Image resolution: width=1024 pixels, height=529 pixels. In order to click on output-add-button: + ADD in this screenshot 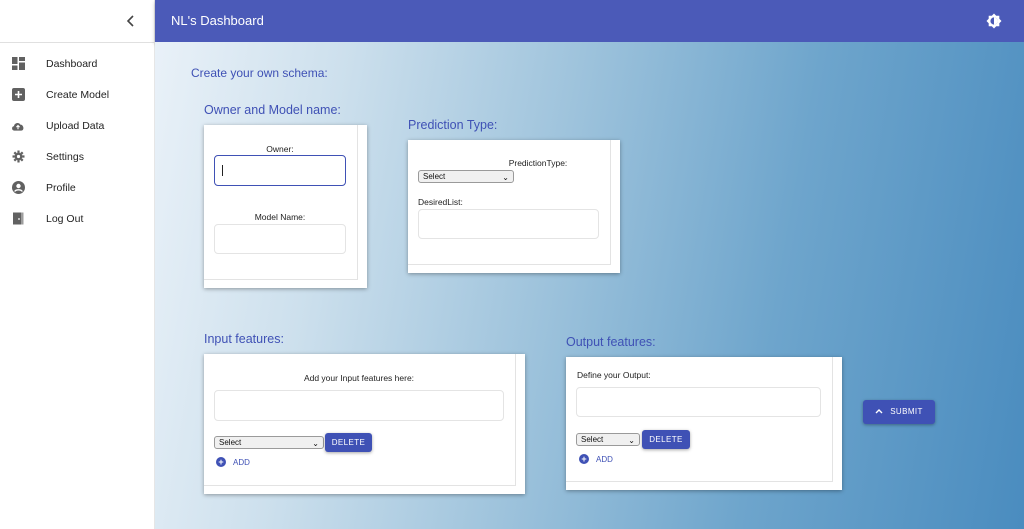, I will do `click(596, 459)`.